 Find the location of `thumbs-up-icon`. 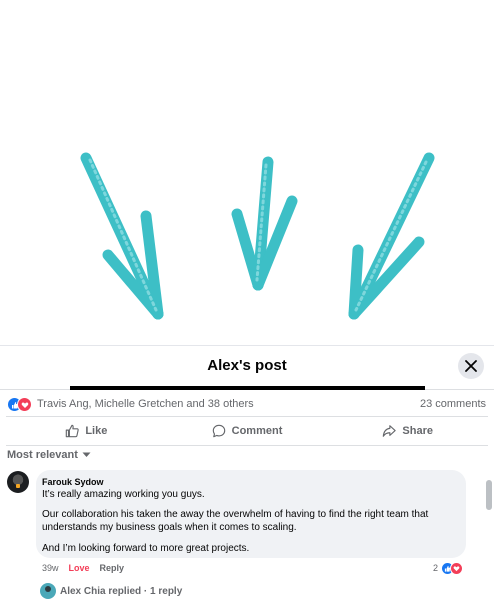

thumbs-up-icon is located at coordinates (73, 431).